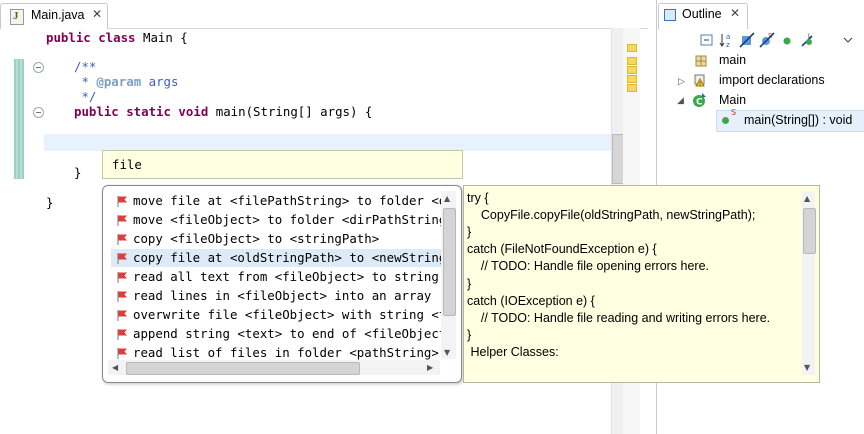 The image size is (864, 434). I want to click on hide-local-types-icon: L, so click(807, 40).